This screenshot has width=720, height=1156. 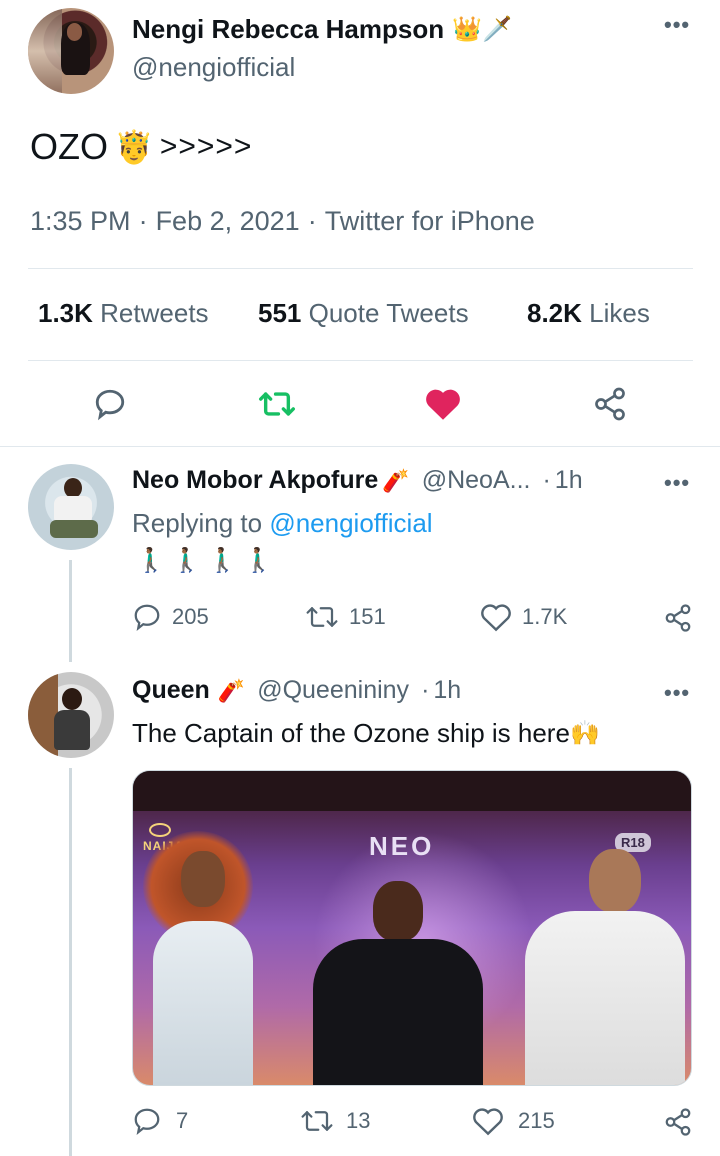 I want to click on like-icon, so click(x=443, y=404).